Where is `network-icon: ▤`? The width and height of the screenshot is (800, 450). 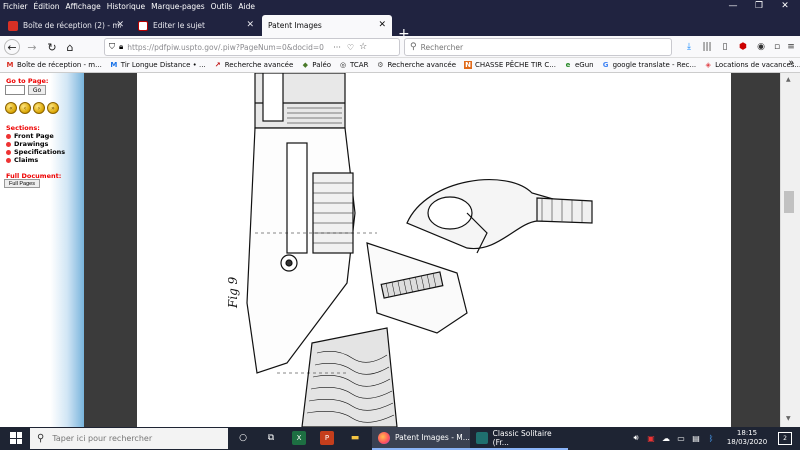
network-icon: ▤ is located at coordinates (696, 438).